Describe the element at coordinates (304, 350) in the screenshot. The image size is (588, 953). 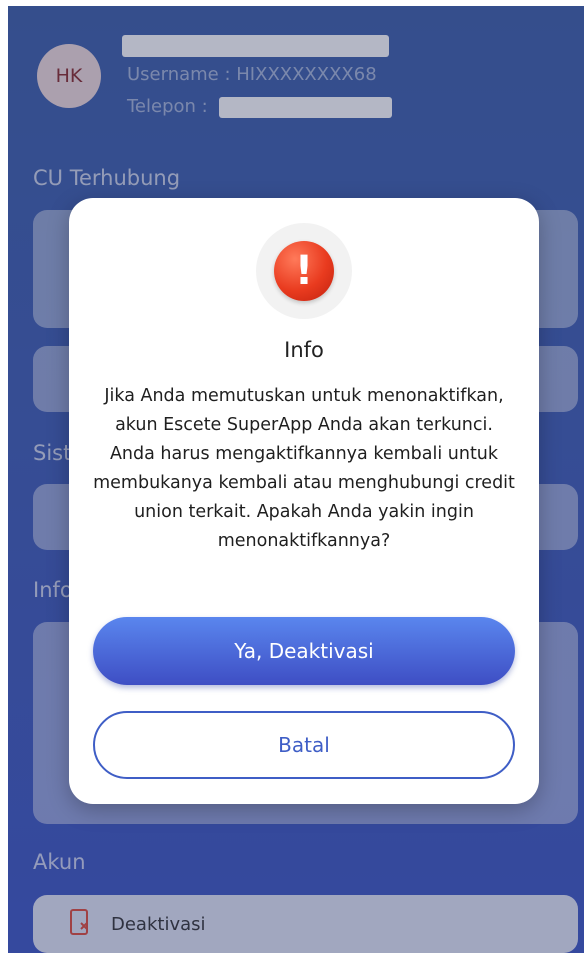
I see `dialog-title: Info` at that location.